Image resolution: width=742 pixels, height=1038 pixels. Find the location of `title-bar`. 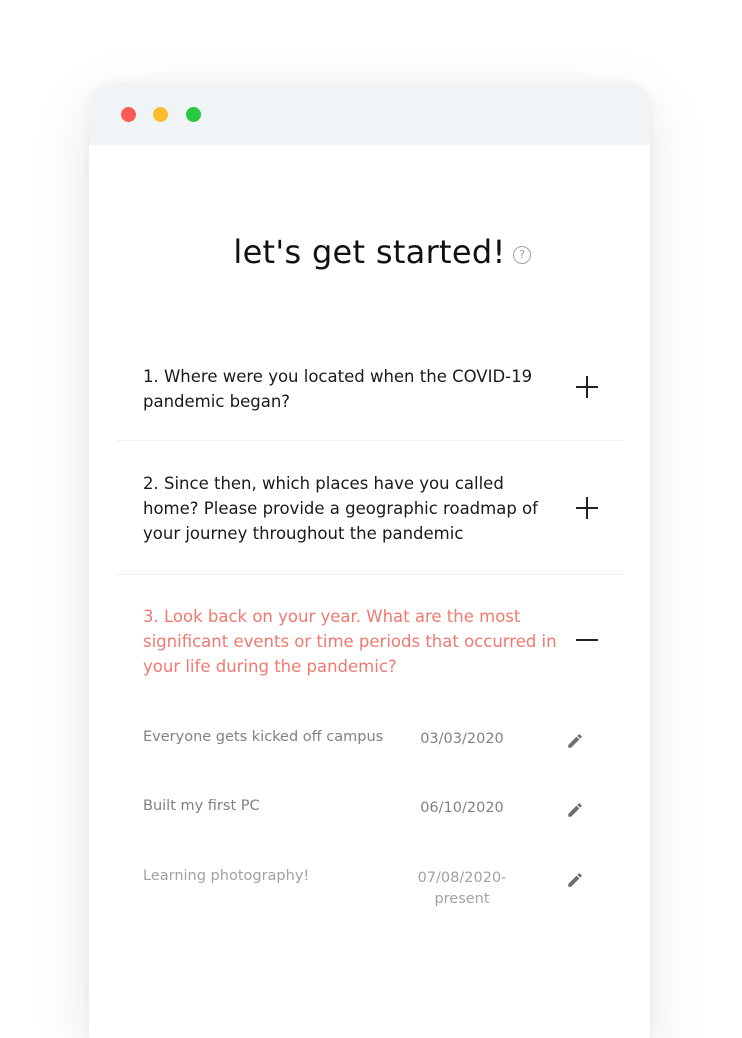

title-bar is located at coordinates (369, 114).